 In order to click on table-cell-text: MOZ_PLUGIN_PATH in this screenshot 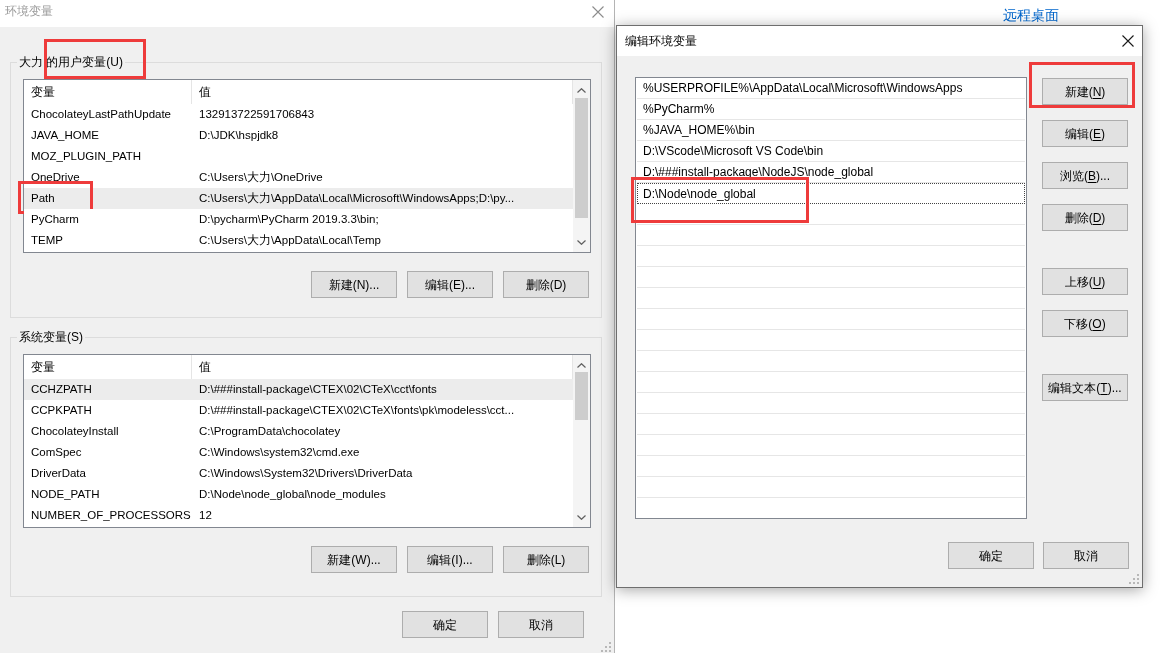, I will do `click(86, 156)`.